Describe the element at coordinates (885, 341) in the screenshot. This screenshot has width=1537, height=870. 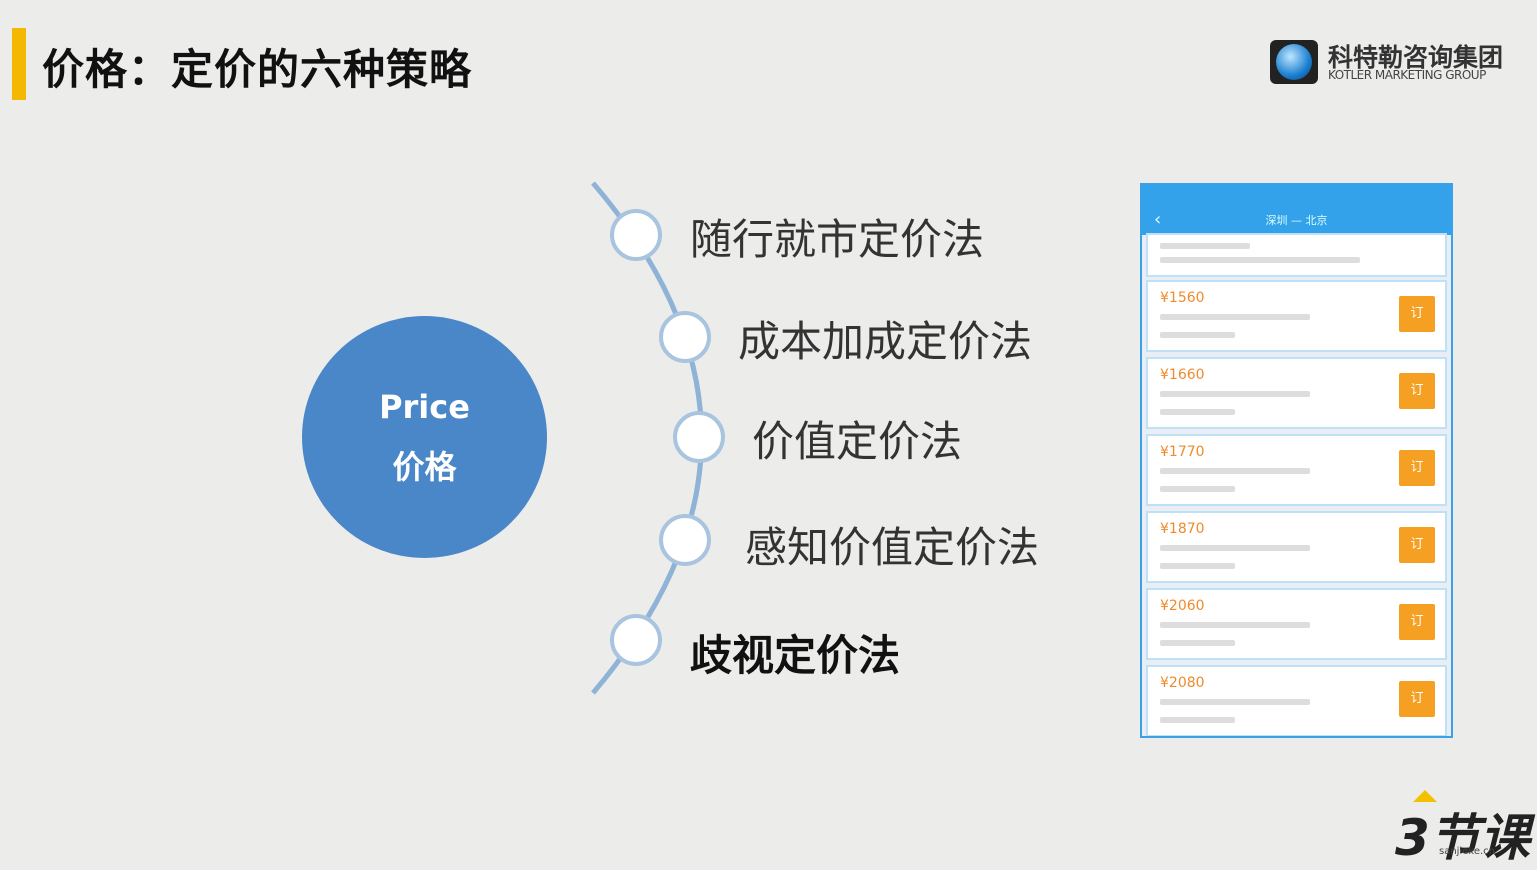
I see `strategy-2: 成本加成定价法` at that location.